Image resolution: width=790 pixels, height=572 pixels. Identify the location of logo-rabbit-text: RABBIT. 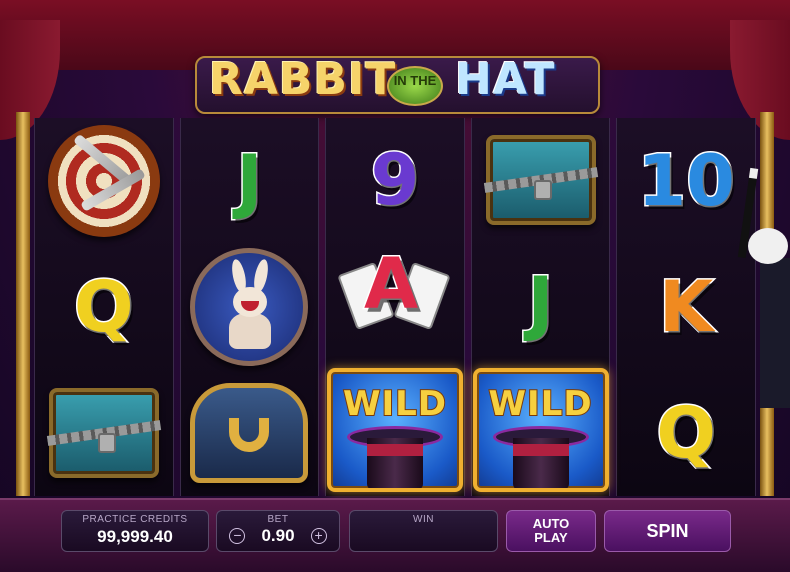
(303, 79).